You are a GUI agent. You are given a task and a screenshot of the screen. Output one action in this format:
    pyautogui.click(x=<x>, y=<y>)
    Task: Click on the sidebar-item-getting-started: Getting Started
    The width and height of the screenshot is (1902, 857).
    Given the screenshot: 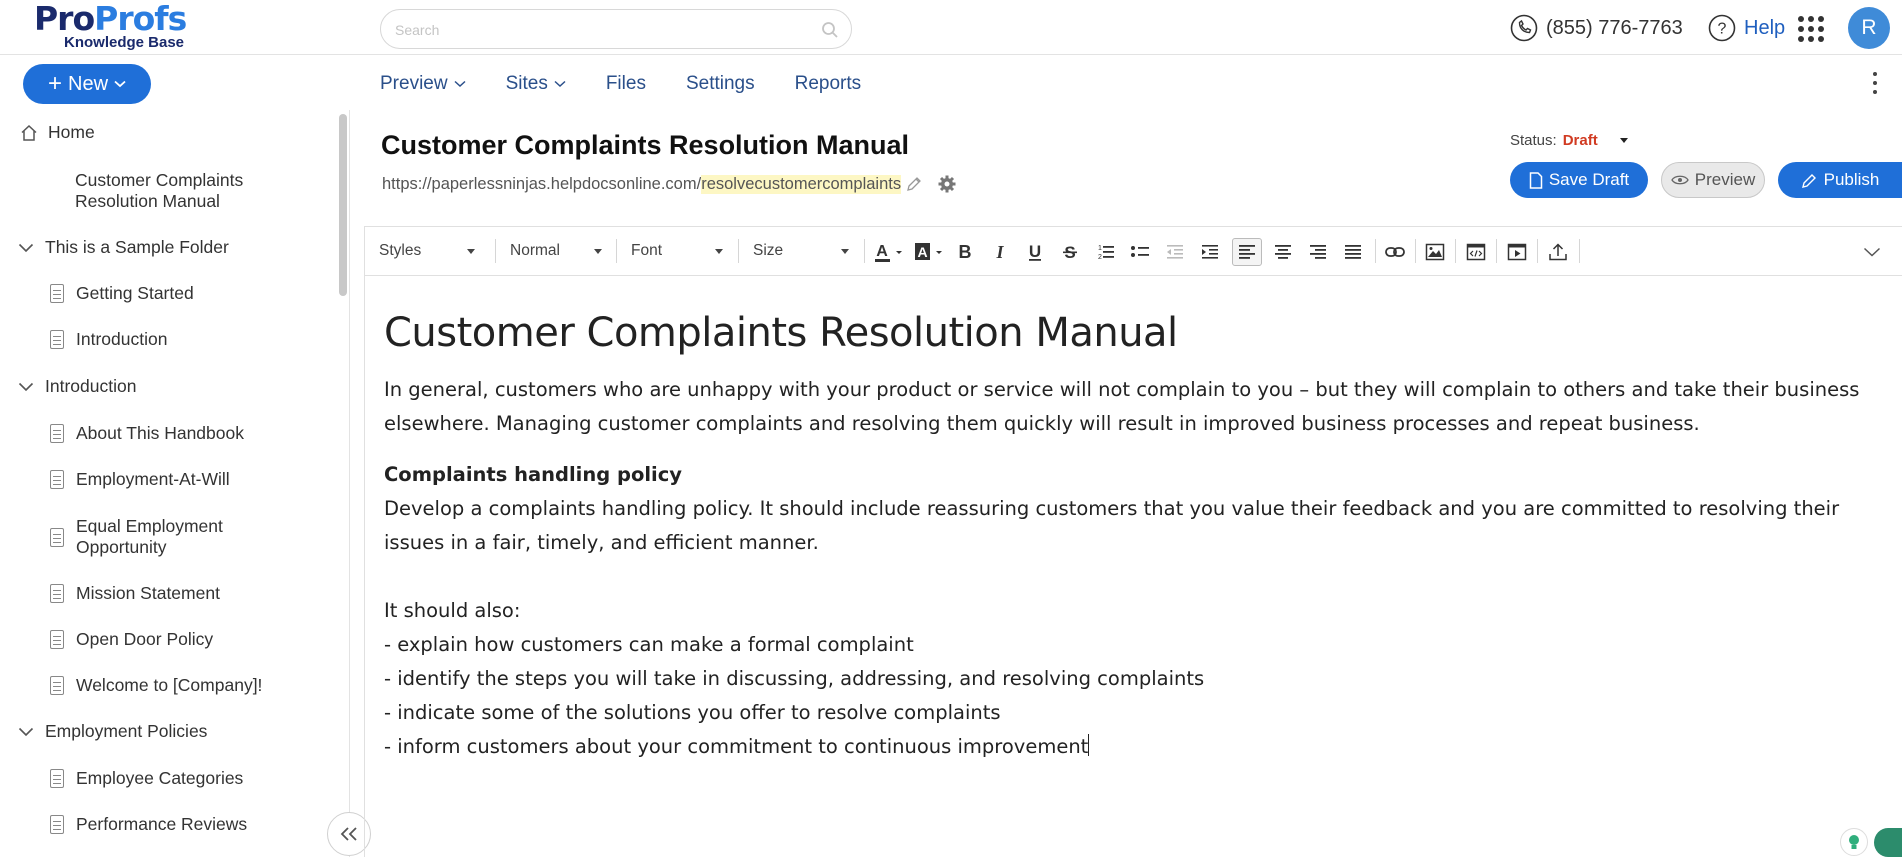 What is the action you would take?
    pyautogui.click(x=121, y=293)
    